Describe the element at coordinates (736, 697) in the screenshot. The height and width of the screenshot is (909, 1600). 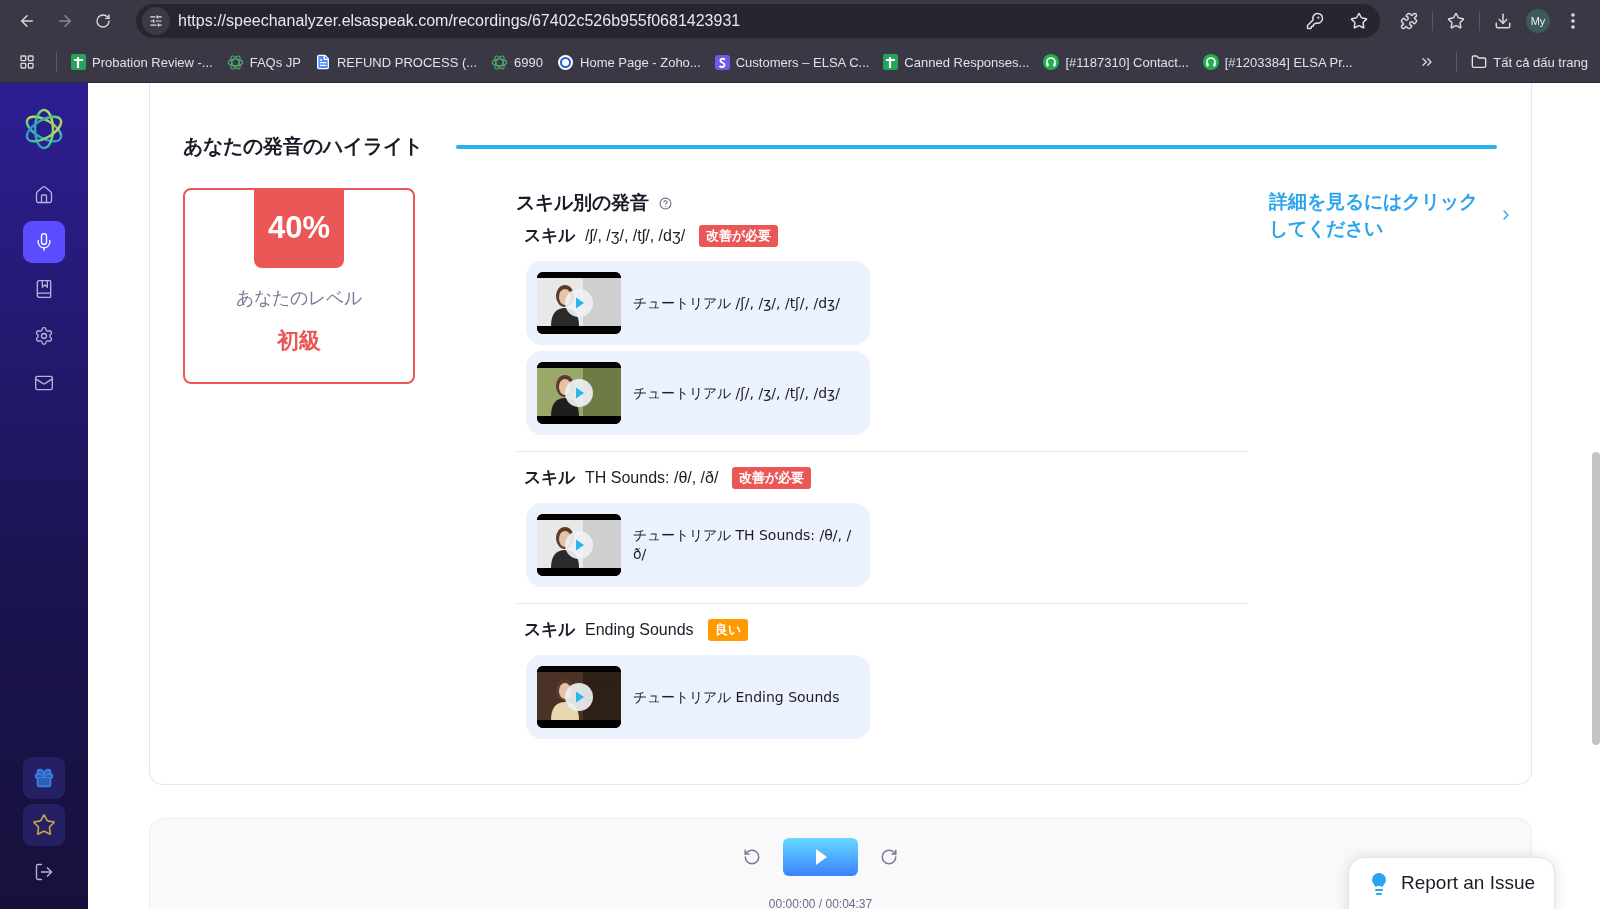
I see `tutorial-title: チュートリアル Ending Sounds` at that location.